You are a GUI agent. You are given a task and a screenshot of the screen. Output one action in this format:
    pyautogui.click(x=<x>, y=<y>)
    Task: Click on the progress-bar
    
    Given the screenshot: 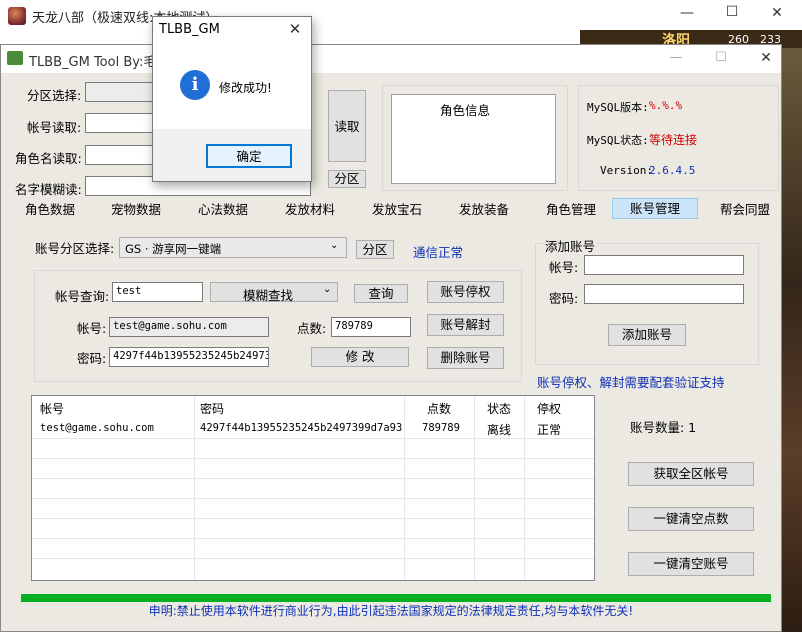 What is the action you would take?
    pyautogui.click(x=396, y=598)
    